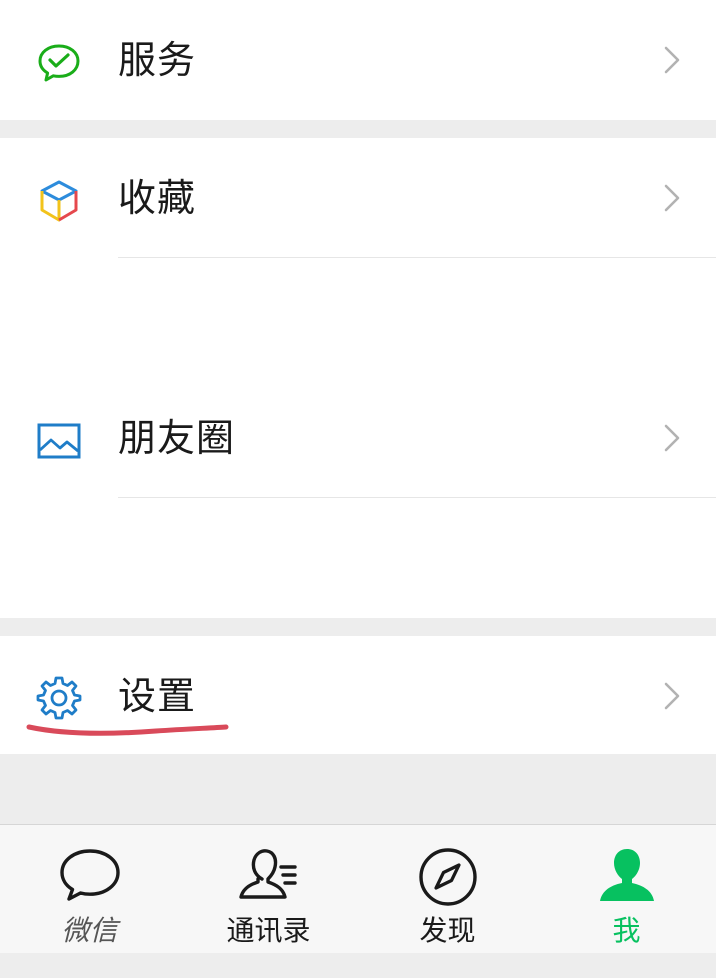  I want to click on menu-label-services: 服务, so click(157, 60).